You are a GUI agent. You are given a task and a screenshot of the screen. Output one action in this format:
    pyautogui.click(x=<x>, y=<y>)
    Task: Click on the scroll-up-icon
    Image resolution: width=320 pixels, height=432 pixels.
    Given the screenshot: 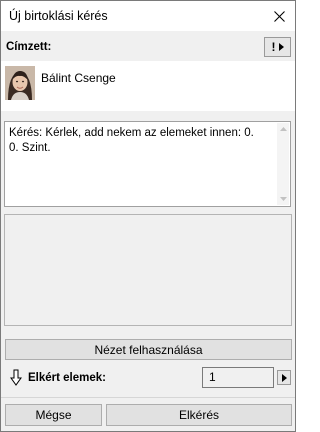 What is the action you would take?
    pyautogui.click(x=283, y=129)
    